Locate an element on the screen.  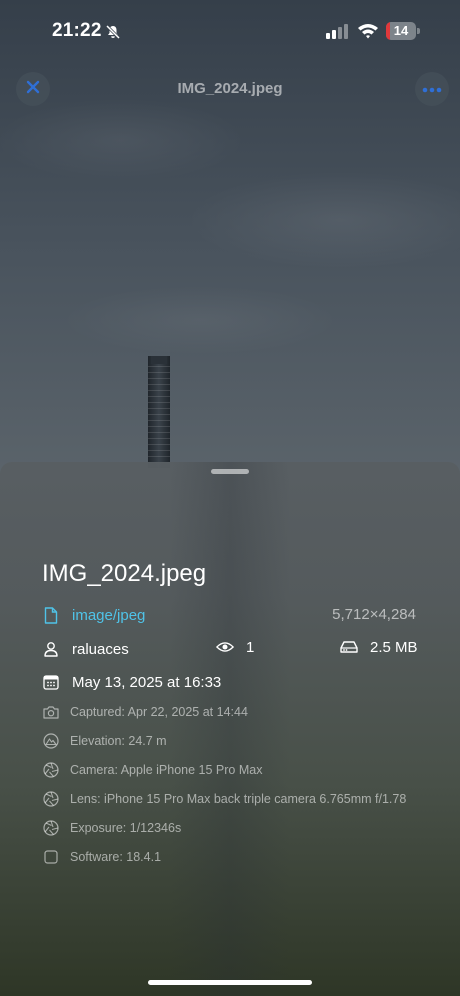
mime-row: image/jpeg is located at coordinates (93, 615).